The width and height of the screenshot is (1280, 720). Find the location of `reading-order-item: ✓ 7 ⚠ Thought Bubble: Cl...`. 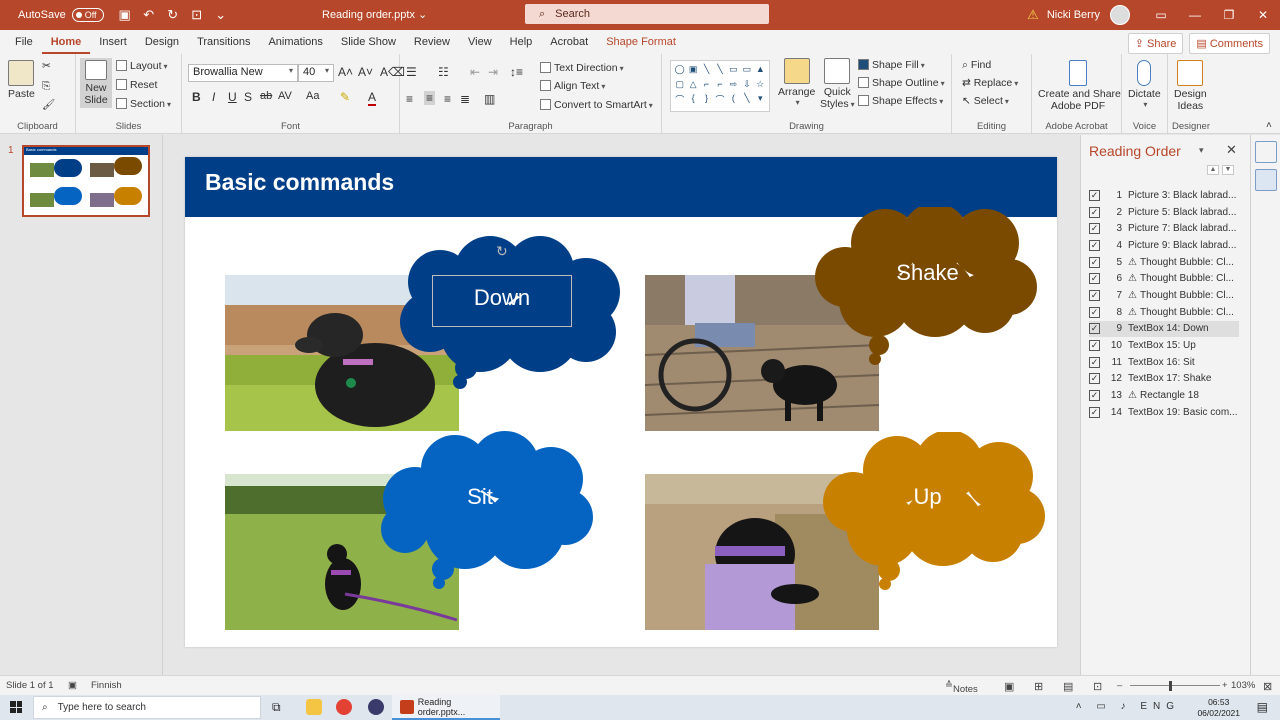

reading-order-item: ✓ 7 ⚠ Thought Bubble: Cl... is located at coordinates (1164, 295).